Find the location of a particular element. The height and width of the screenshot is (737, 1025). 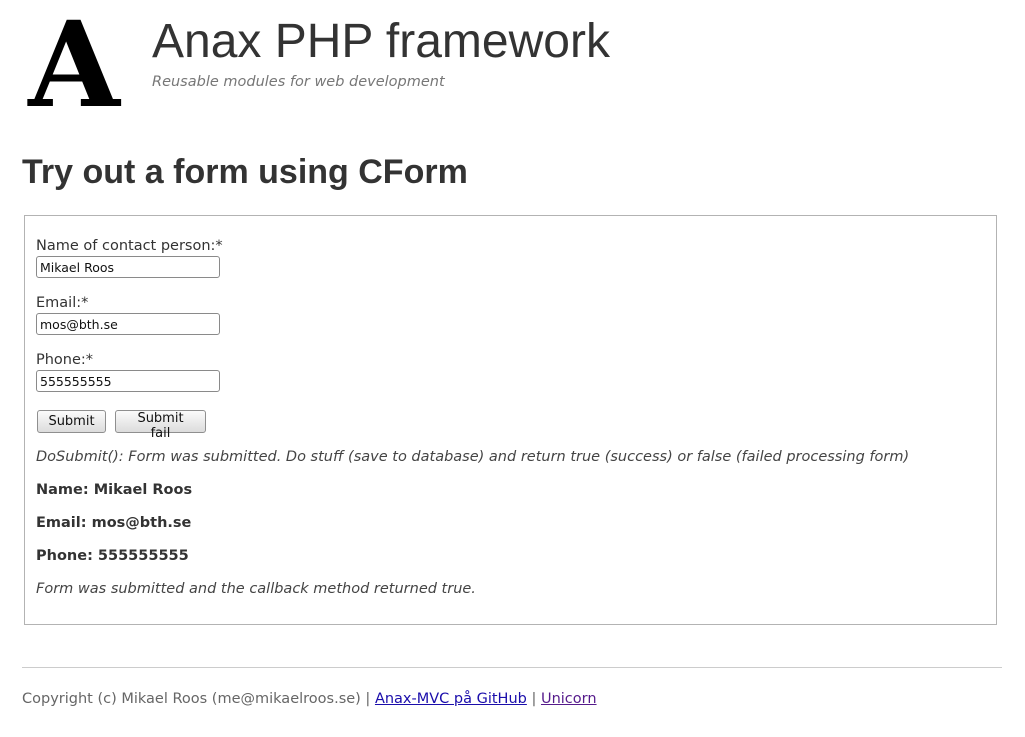

logo-letter: A is located at coordinates (74, 60).